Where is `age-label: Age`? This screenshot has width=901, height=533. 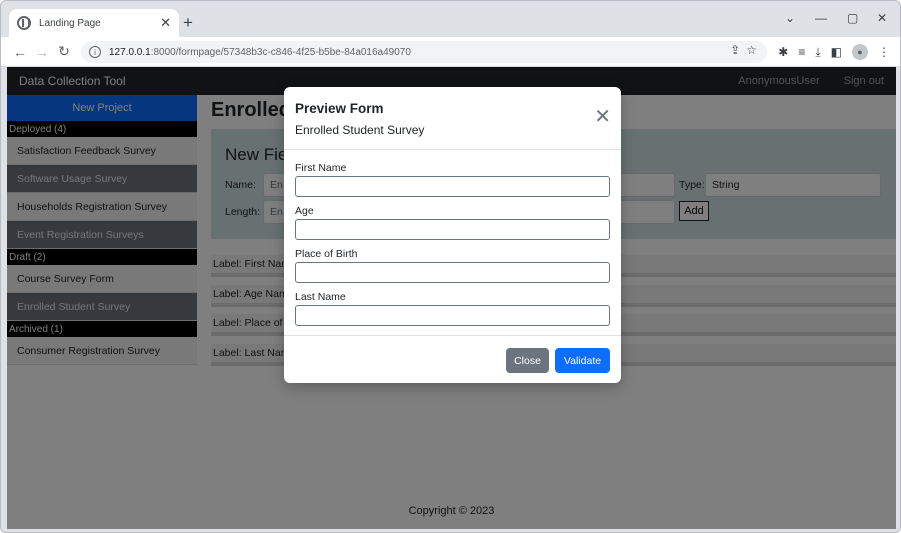 age-label: Age is located at coordinates (304, 211).